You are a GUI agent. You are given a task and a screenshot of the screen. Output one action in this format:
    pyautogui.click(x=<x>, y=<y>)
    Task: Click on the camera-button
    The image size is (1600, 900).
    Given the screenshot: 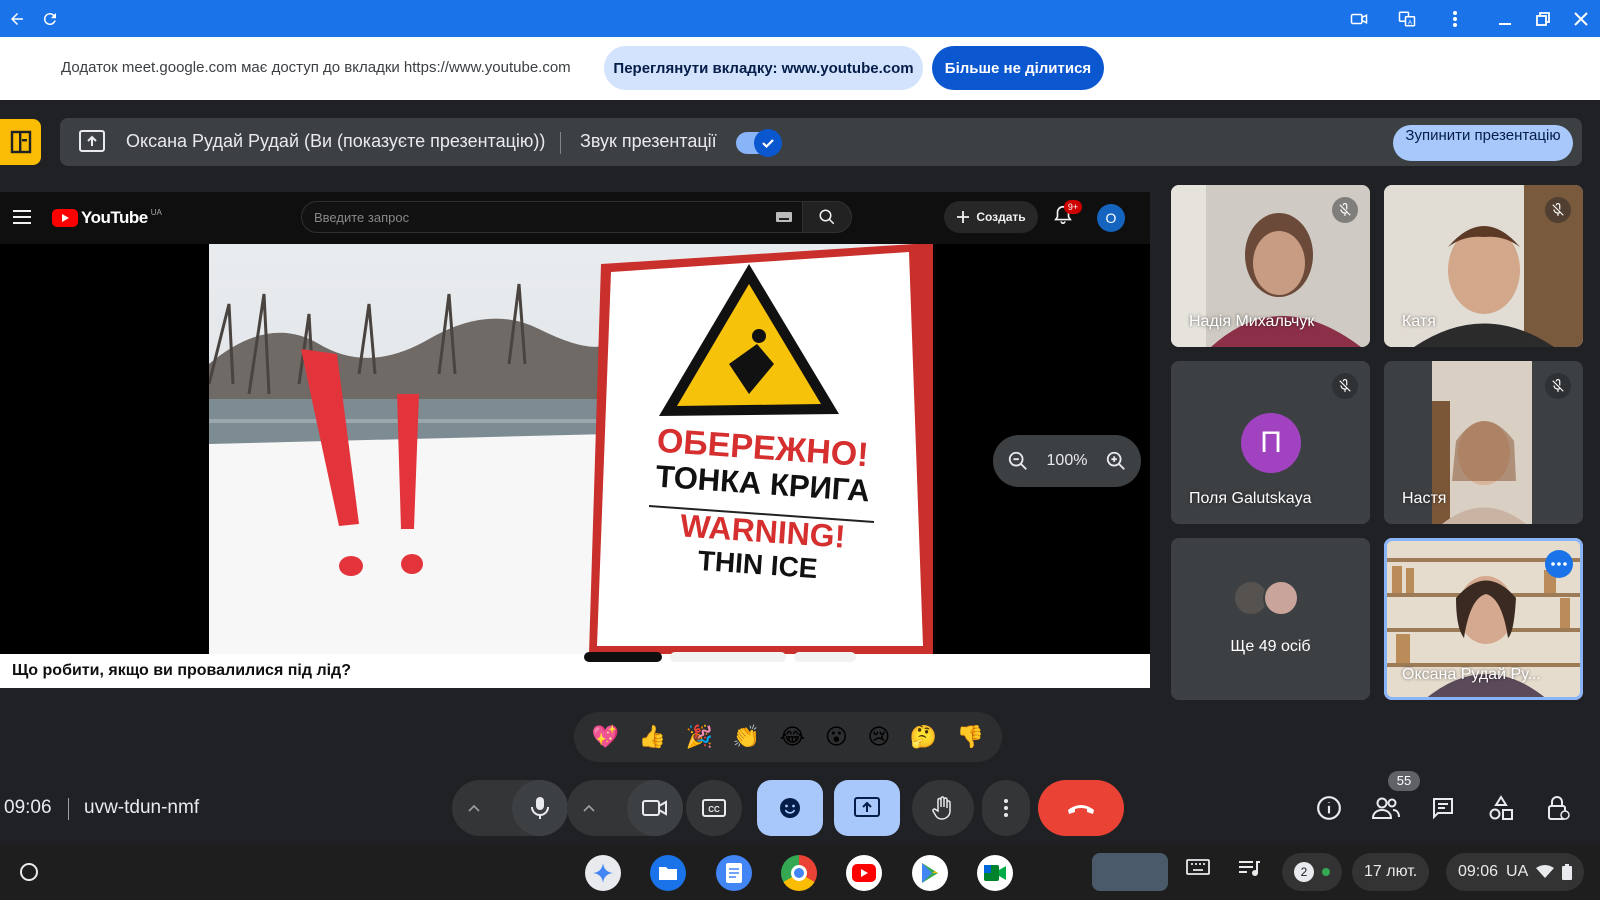 What is the action you would take?
    pyautogui.click(x=655, y=808)
    